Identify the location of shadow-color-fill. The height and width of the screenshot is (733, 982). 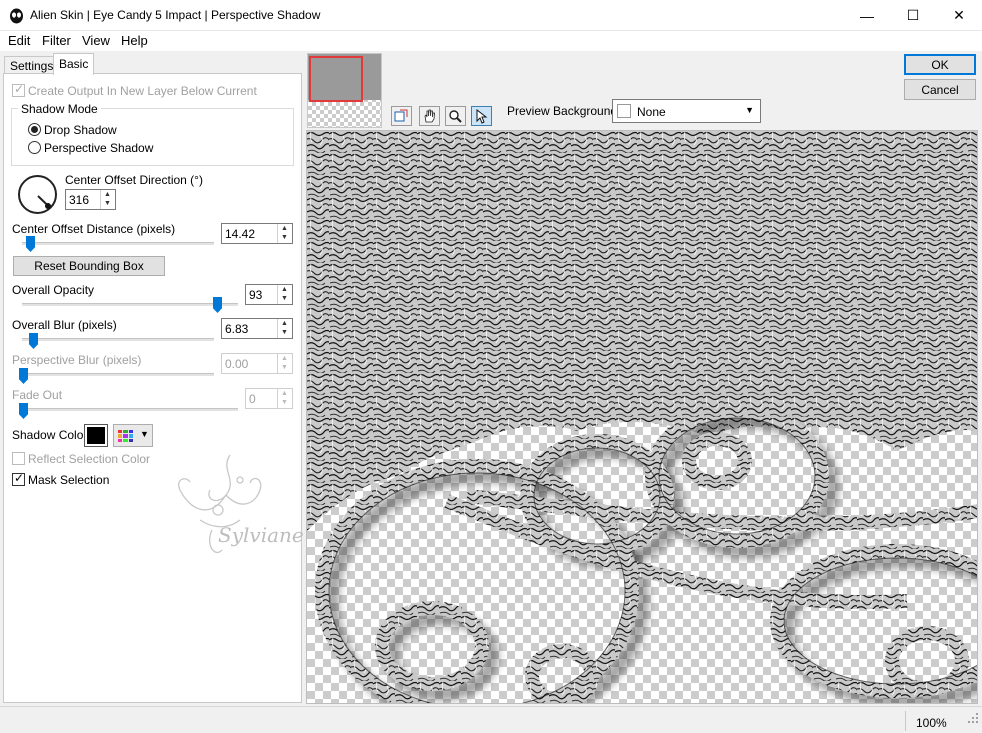
(96, 435).